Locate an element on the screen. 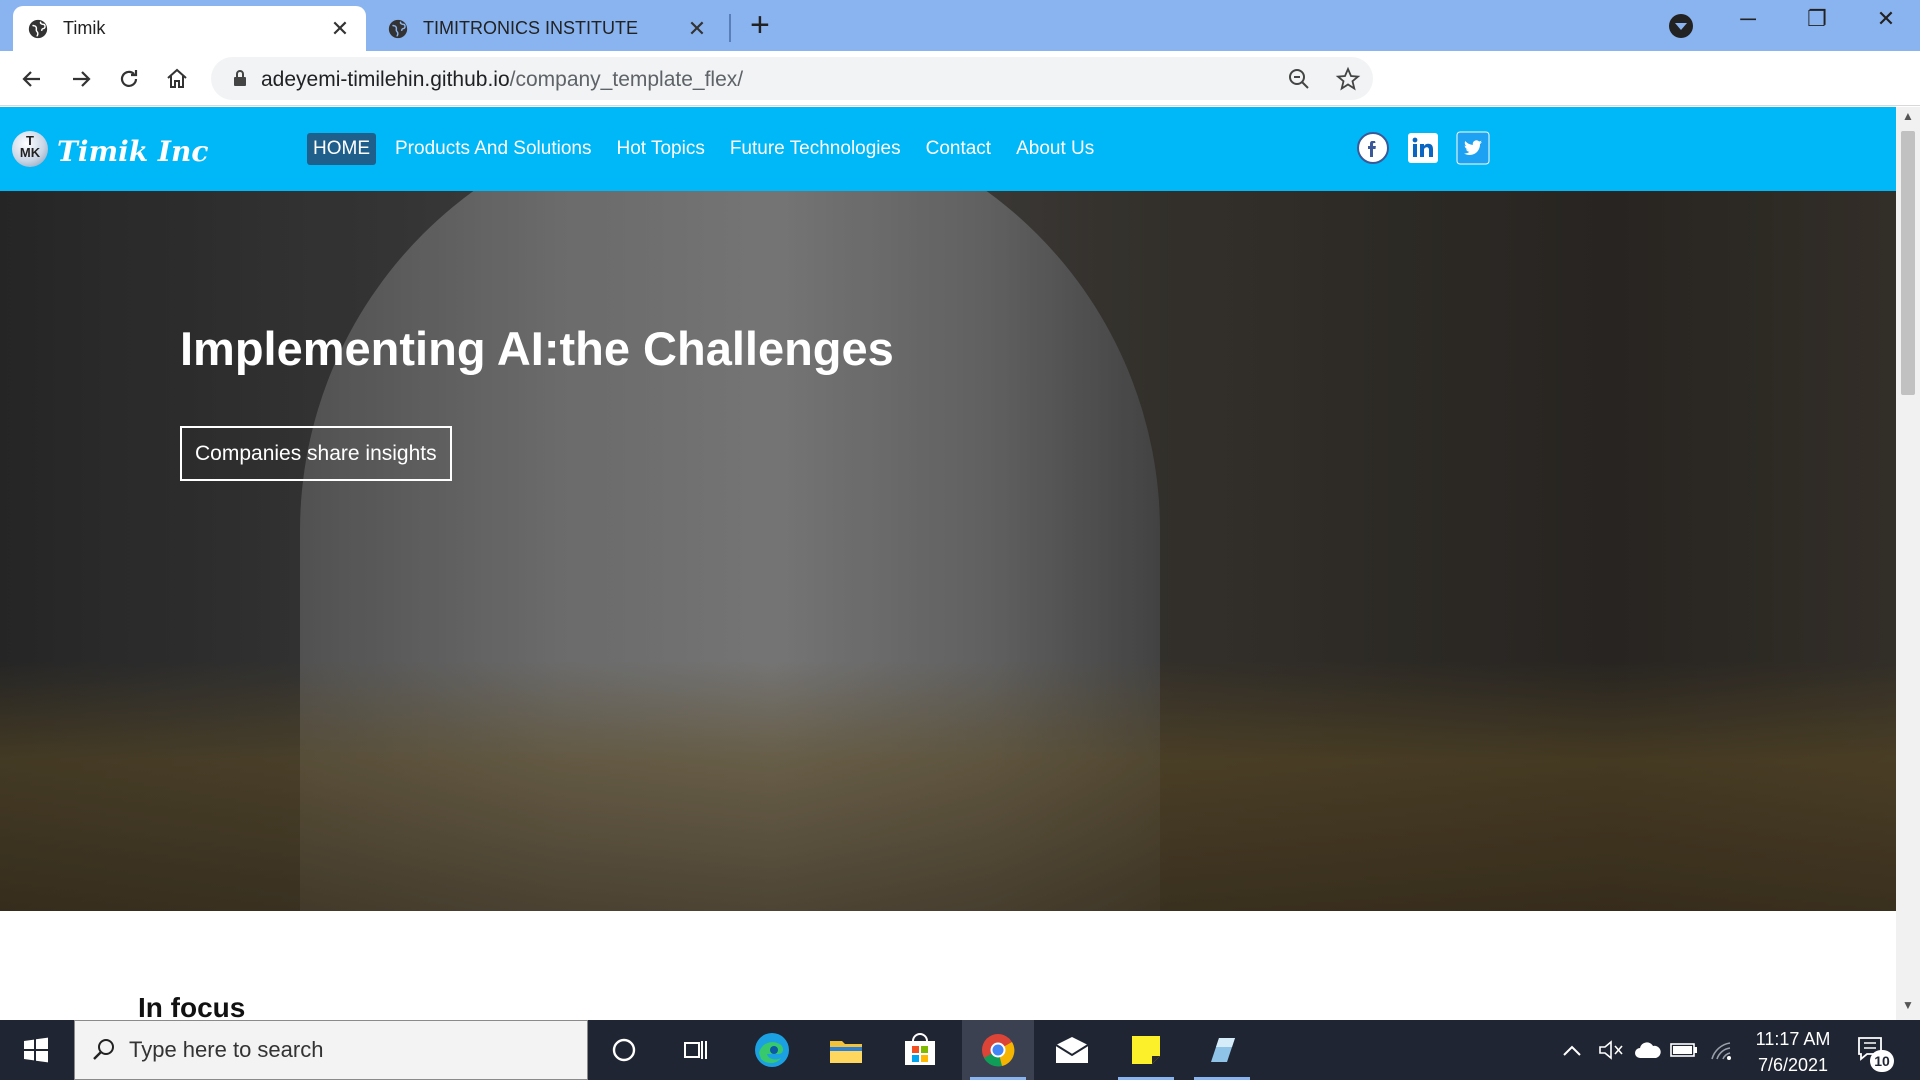 The image size is (1920, 1080). menu-item-home: HOME is located at coordinates (341, 149).